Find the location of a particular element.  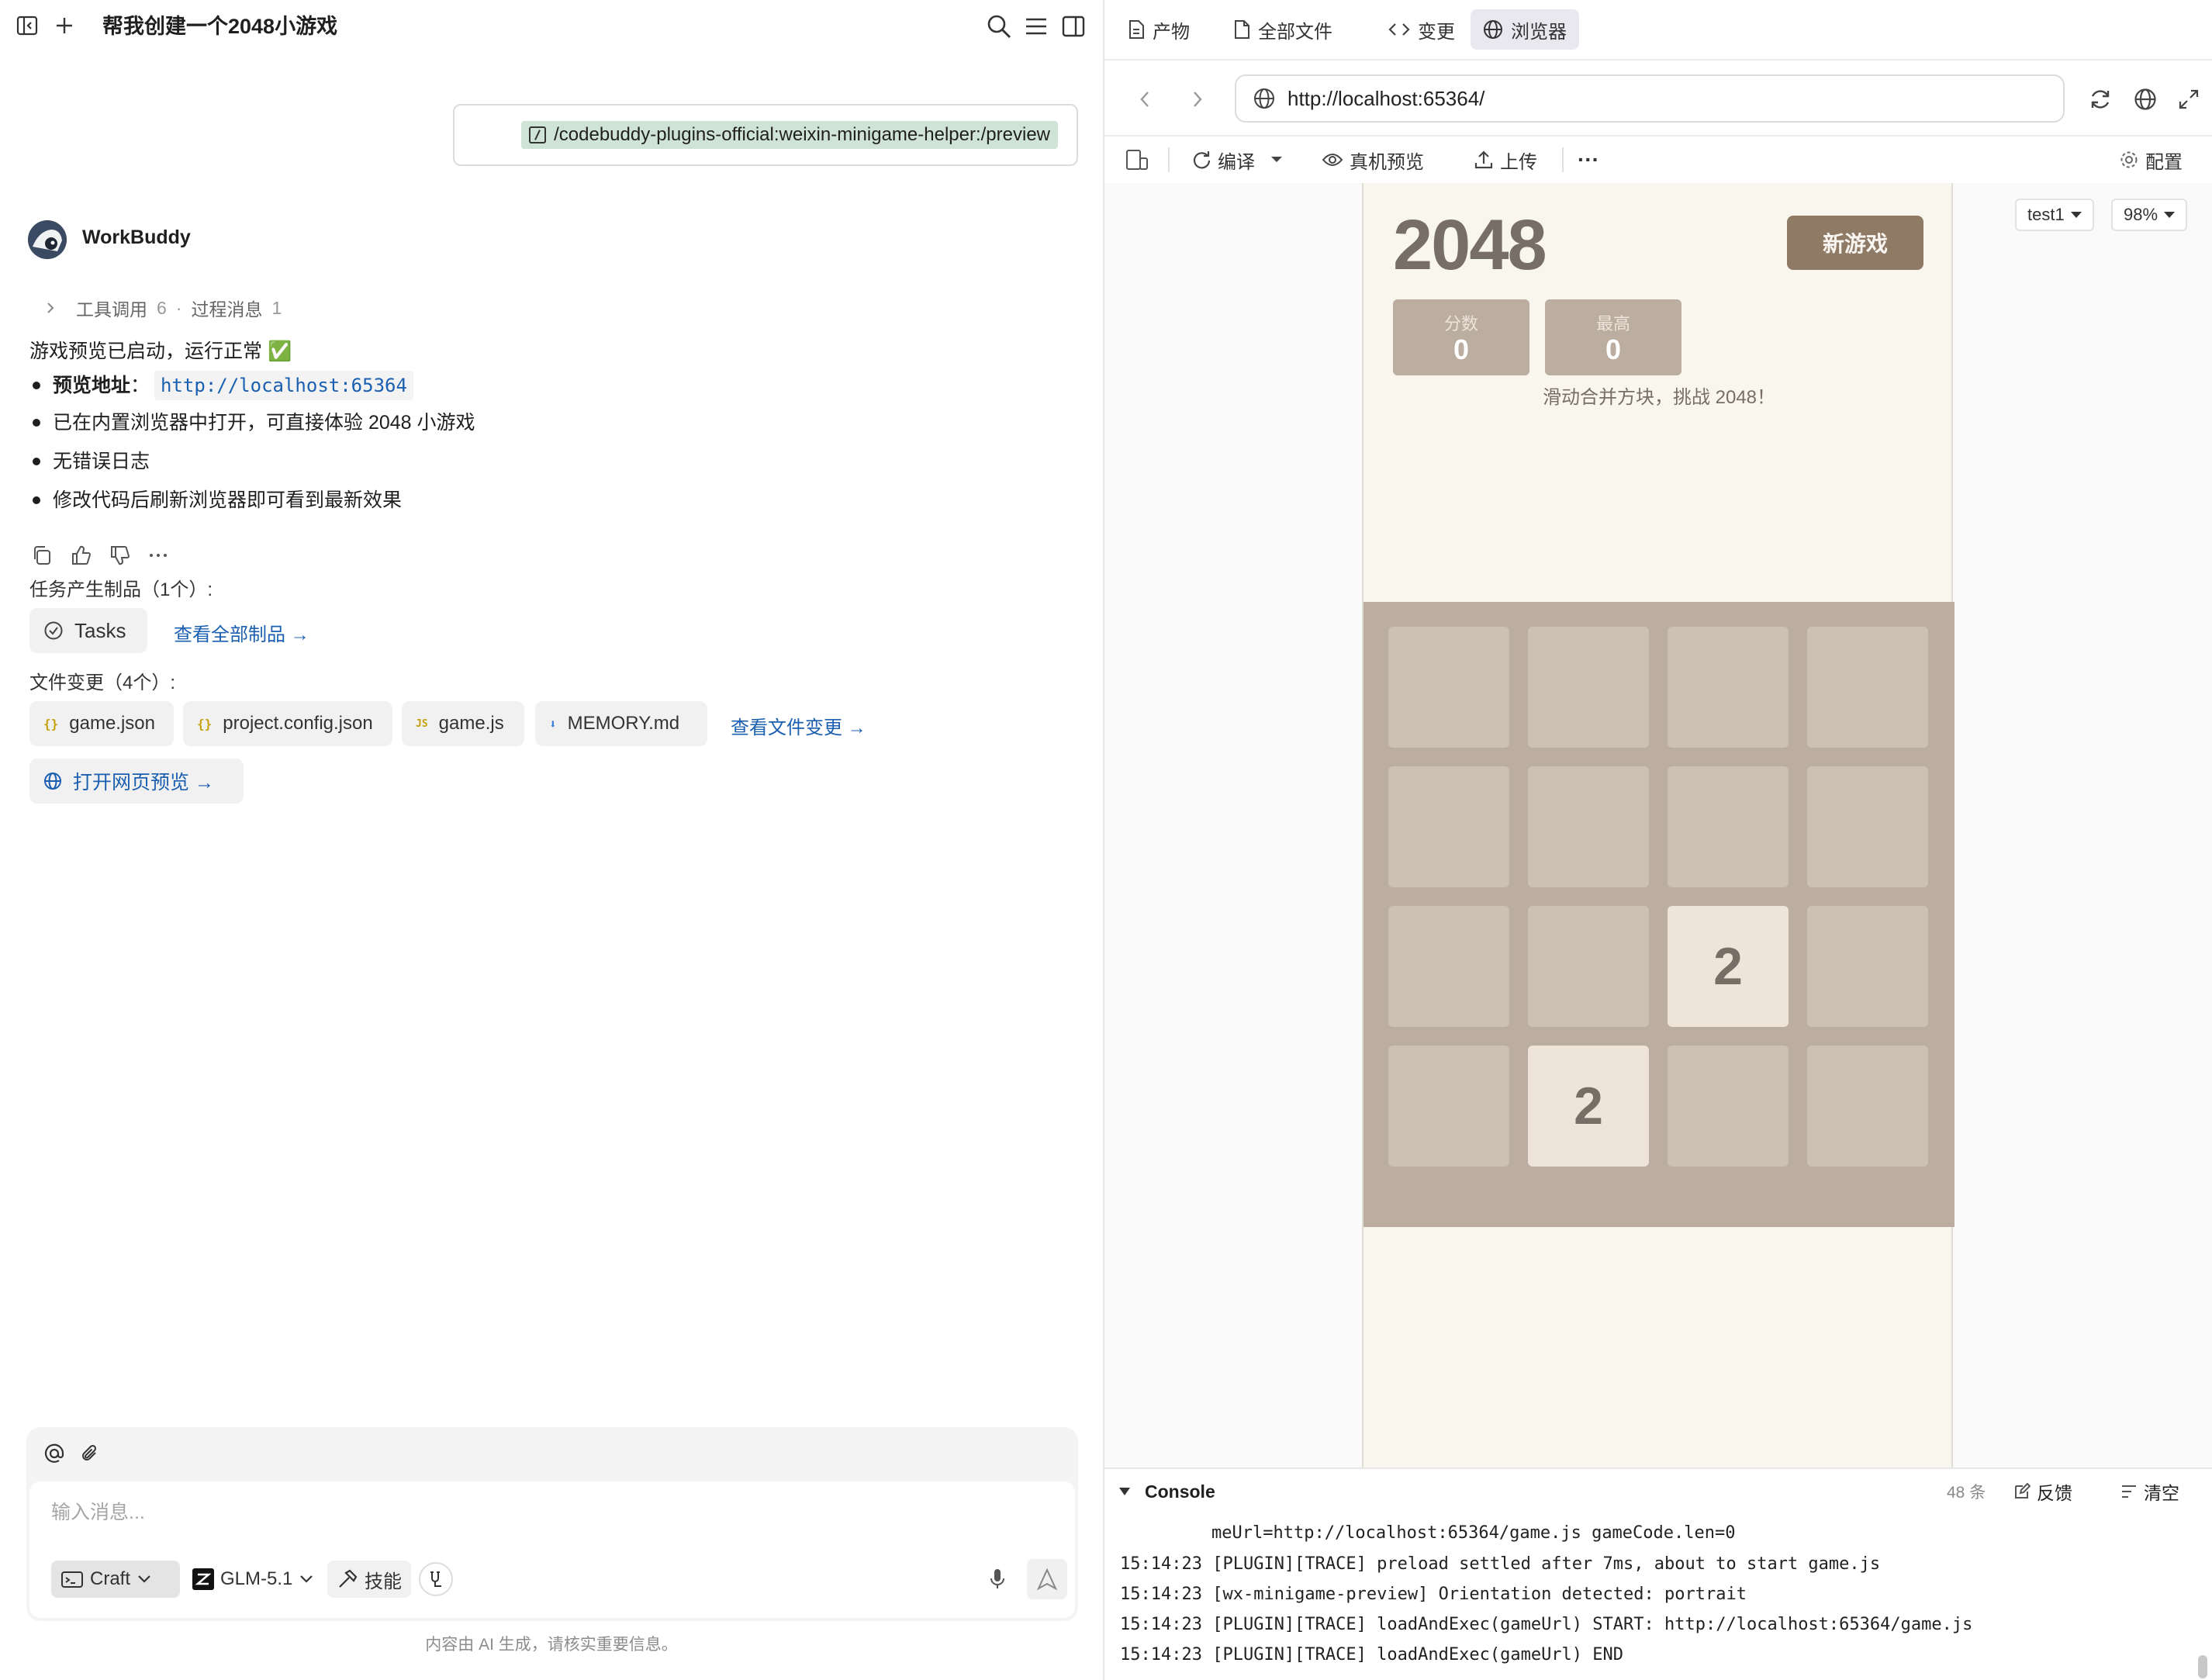

console-title: Console is located at coordinates (1180, 1492).